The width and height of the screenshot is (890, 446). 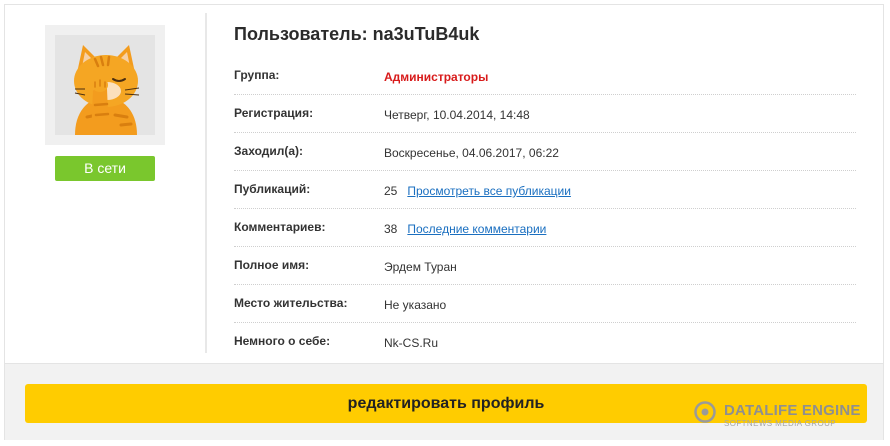 What do you see at coordinates (426, 34) in the screenshot?
I see `username: na3uTuB4uk` at bounding box center [426, 34].